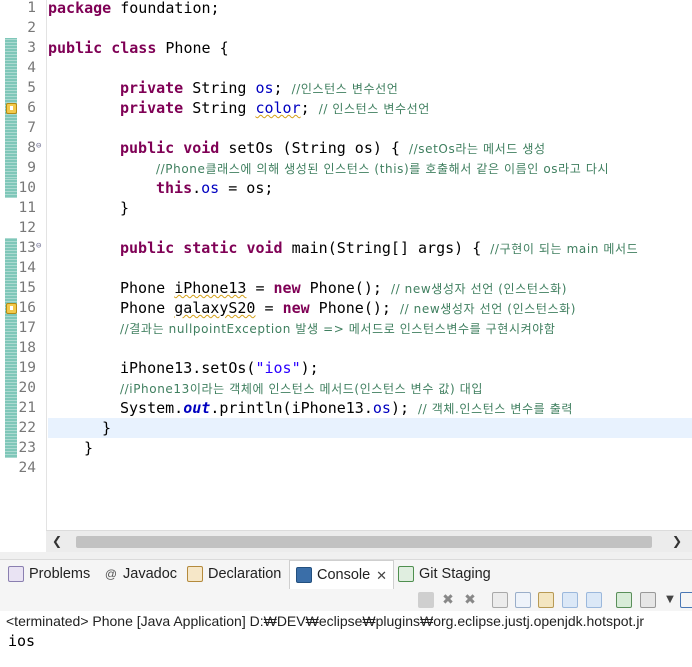 This screenshot has width=692, height=667. Describe the element at coordinates (89, 448) in the screenshot. I see `code-line-23: }` at that location.